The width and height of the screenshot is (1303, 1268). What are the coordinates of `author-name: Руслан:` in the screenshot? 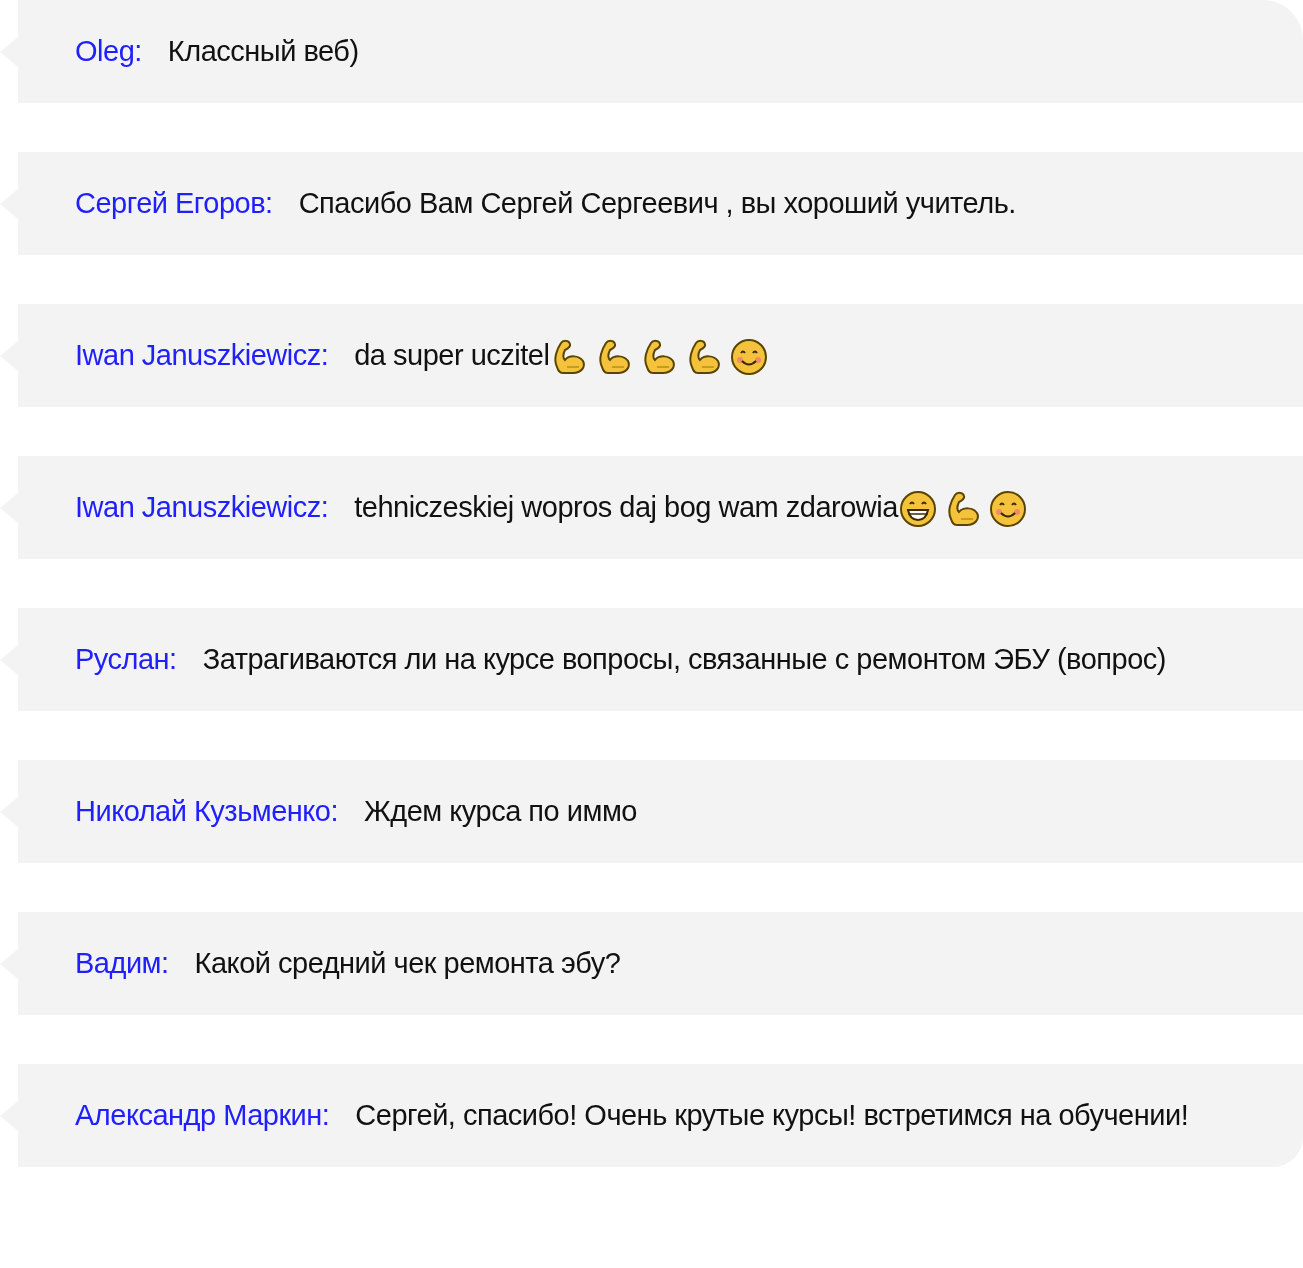 It's located at (126, 659).